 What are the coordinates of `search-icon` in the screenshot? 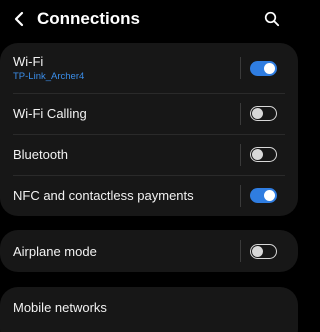 It's located at (272, 19).